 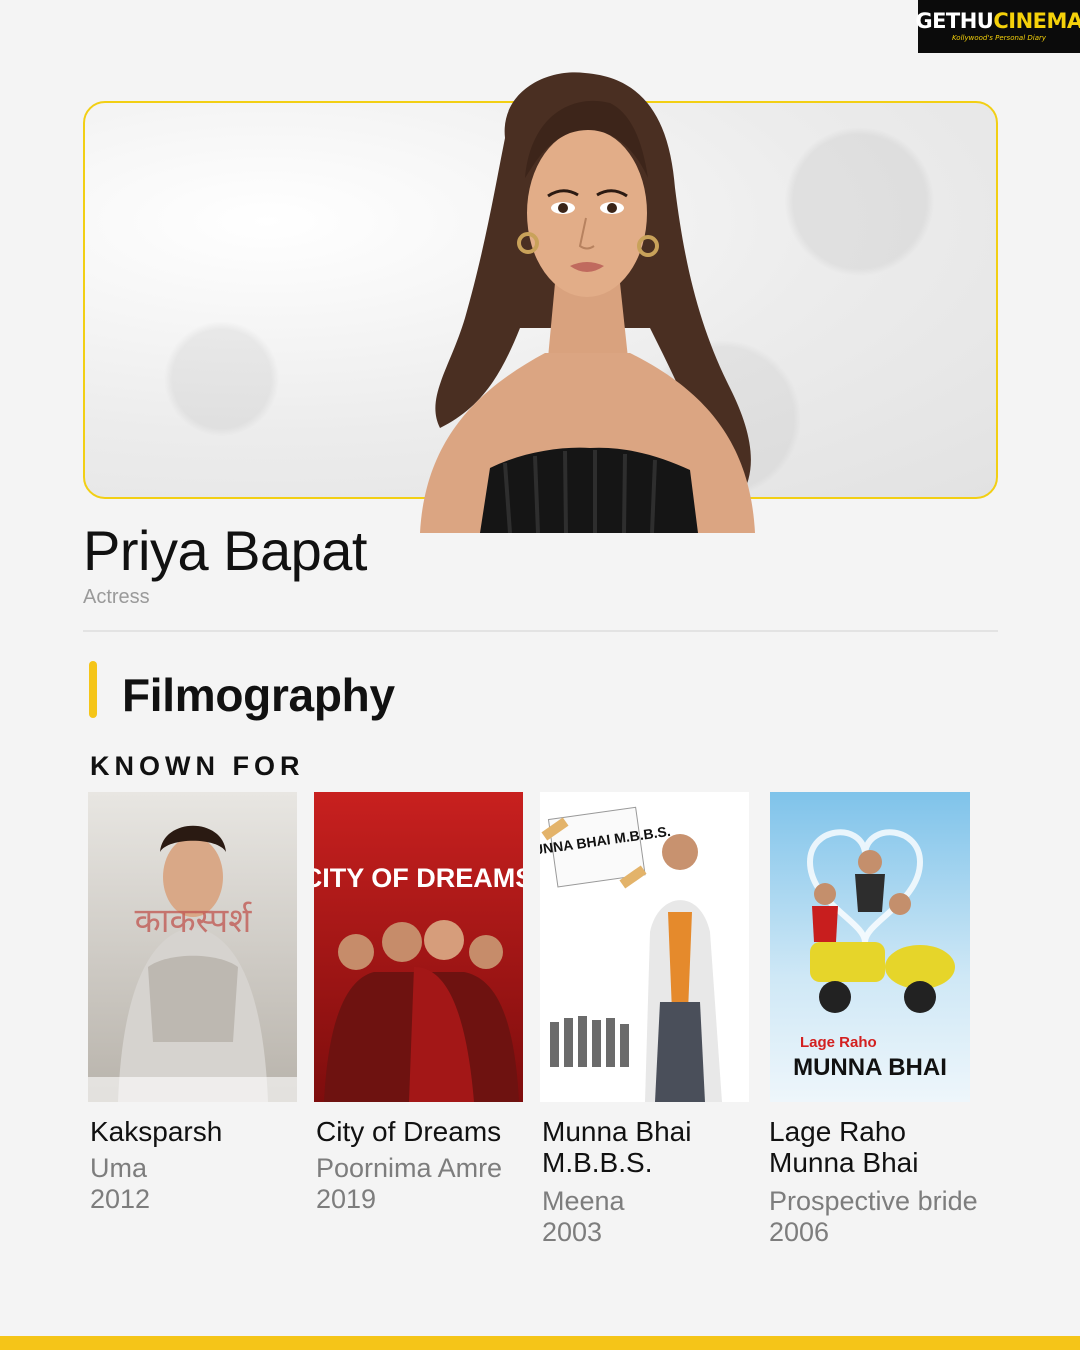 I want to click on person-name: Priya Bapat, so click(x=225, y=550).